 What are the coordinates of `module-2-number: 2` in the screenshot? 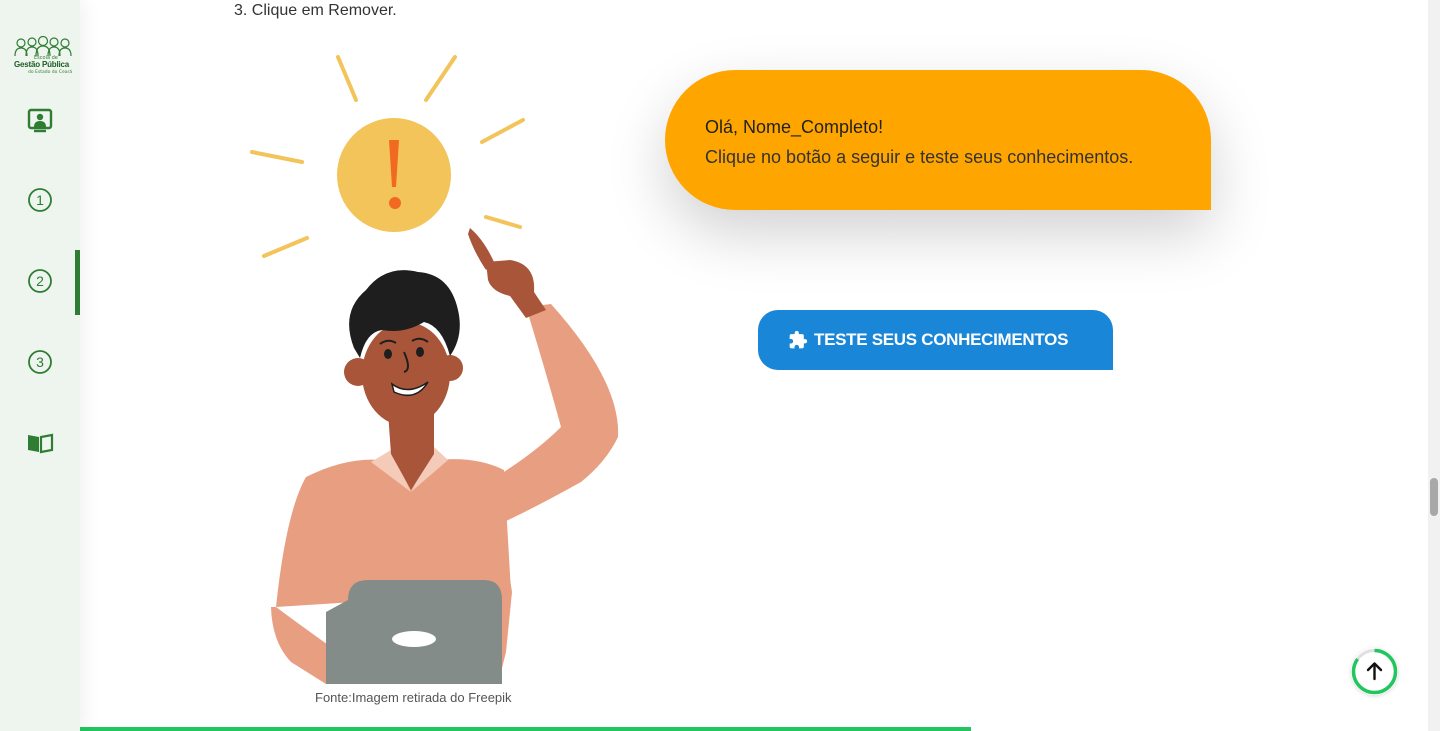 It's located at (40, 281).